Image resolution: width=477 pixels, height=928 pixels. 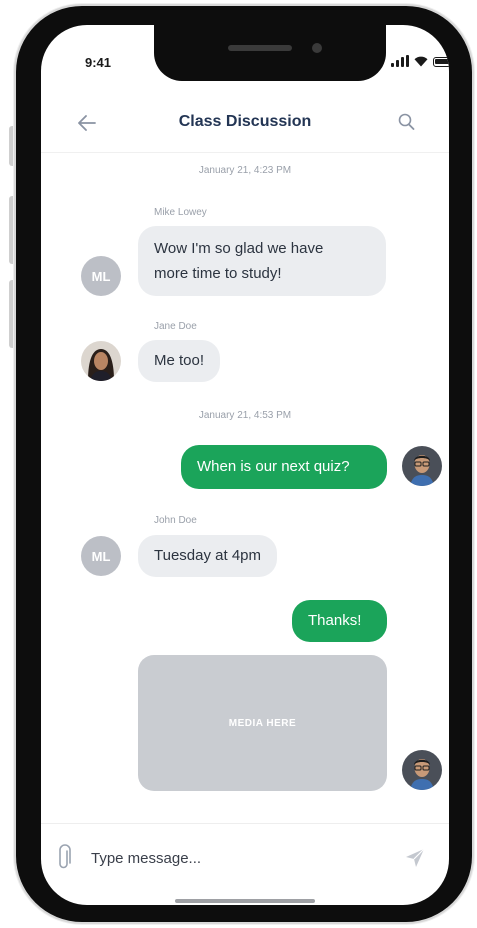 I want to click on message-text: When is our next quiz?, so click(x=273, y=466).